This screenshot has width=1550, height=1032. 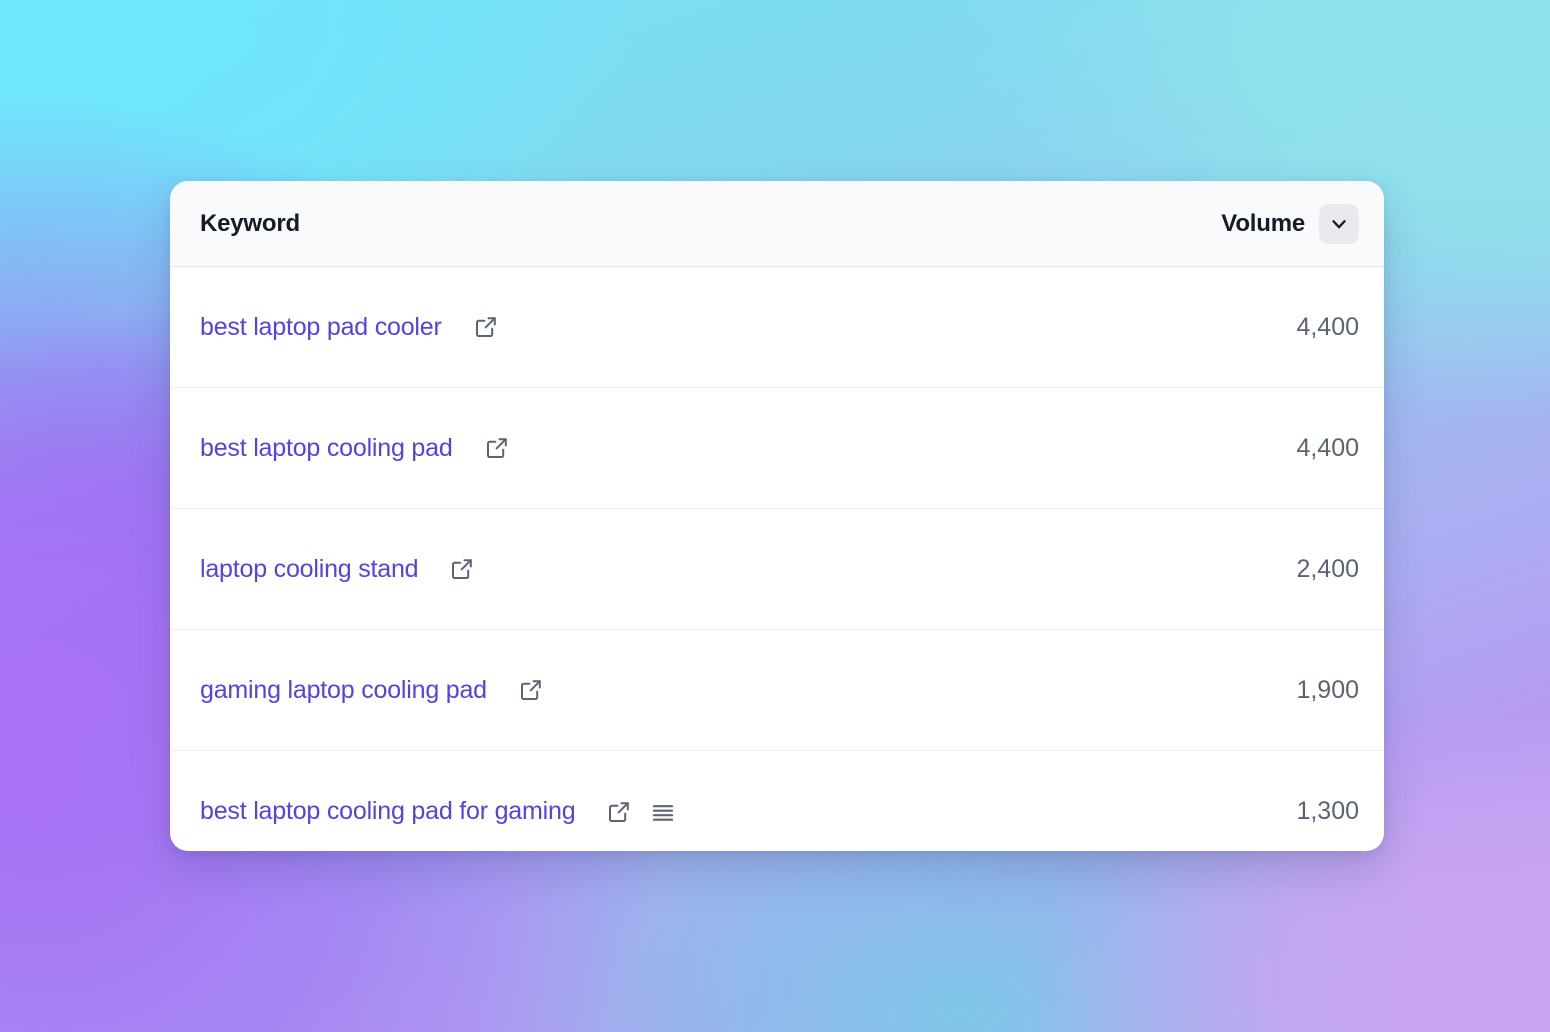 What do you see at coordinates (309, 569) in the screenshot?
I see `keyword-link: laptop cooling stand` at bounding box center [309, 569].